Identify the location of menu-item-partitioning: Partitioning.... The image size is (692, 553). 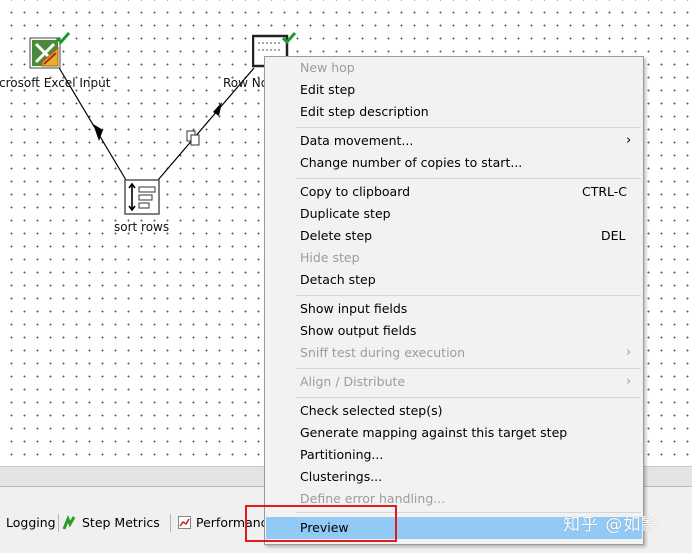
(454, 455).